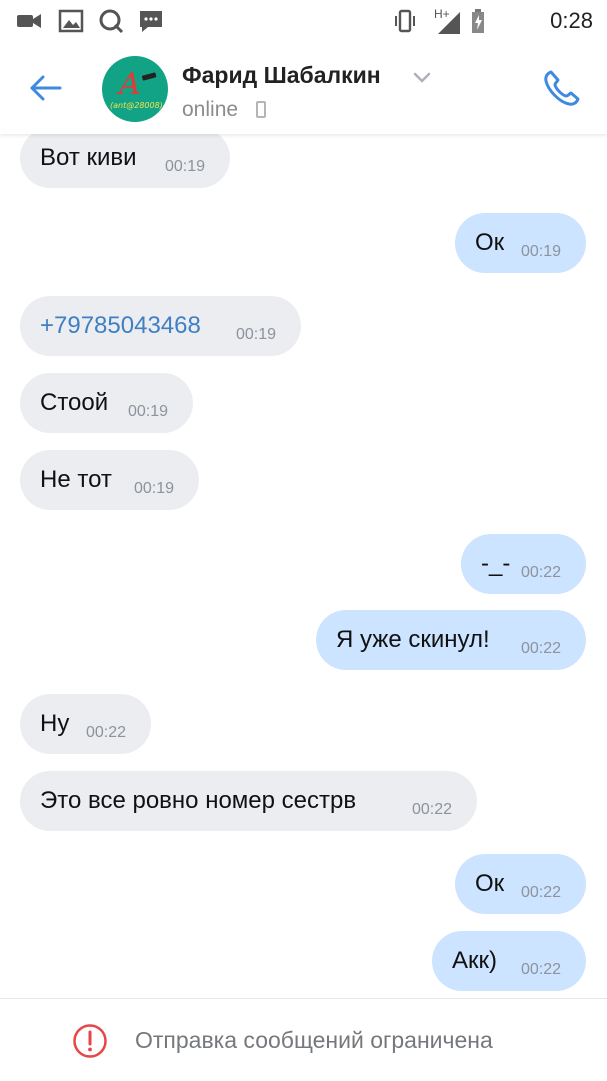  What do you see at coordinates (303, 21) in the screenshot?
I see `status-bar: H+ 0:28` at bounding box center [303, 21].